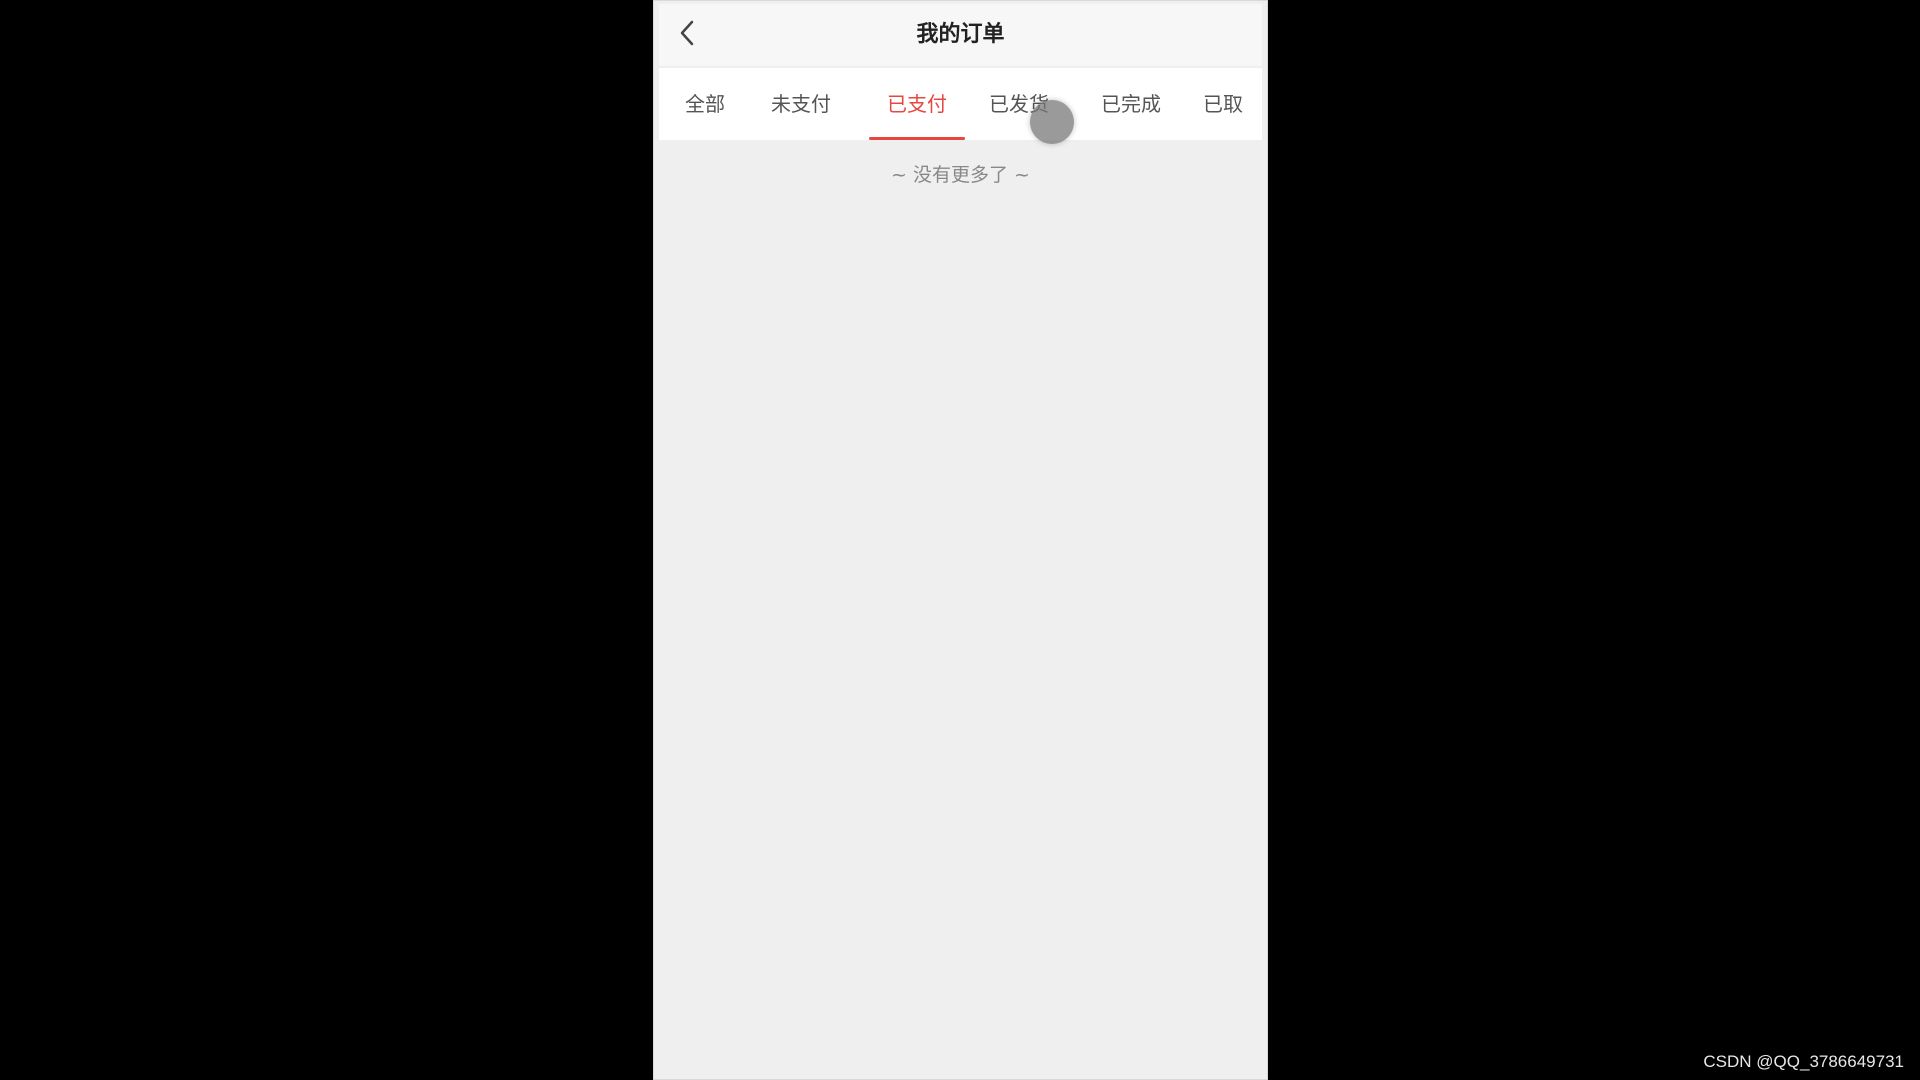 Image resolution: width=1920 pixels, height=1080 pixels. Describe the element at coordinates (705, 104) in the screenshot. I see `tab-all: 全部` at that location.